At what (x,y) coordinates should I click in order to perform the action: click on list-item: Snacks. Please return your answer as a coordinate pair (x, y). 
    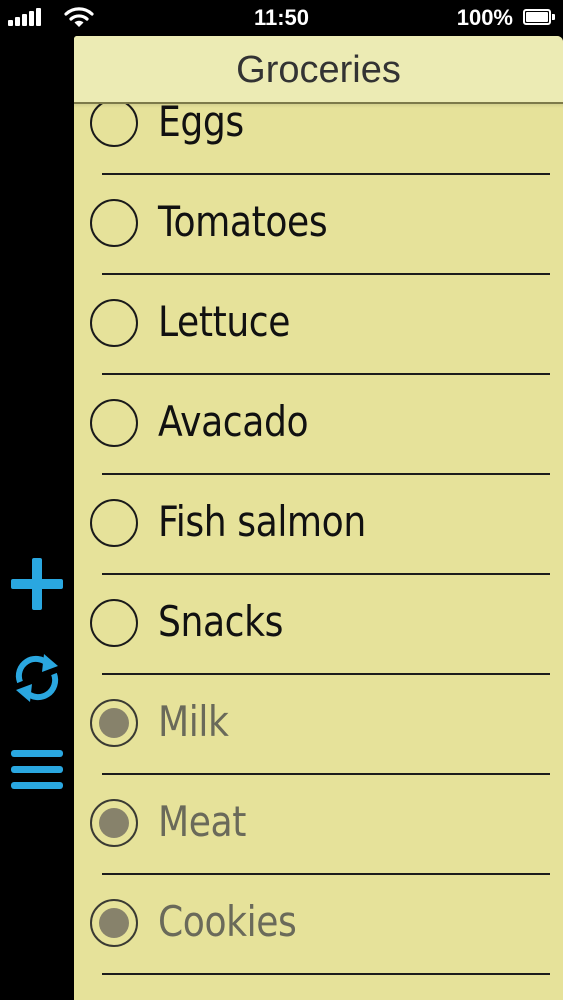
    Looking at the image, I should click on (318, 624).